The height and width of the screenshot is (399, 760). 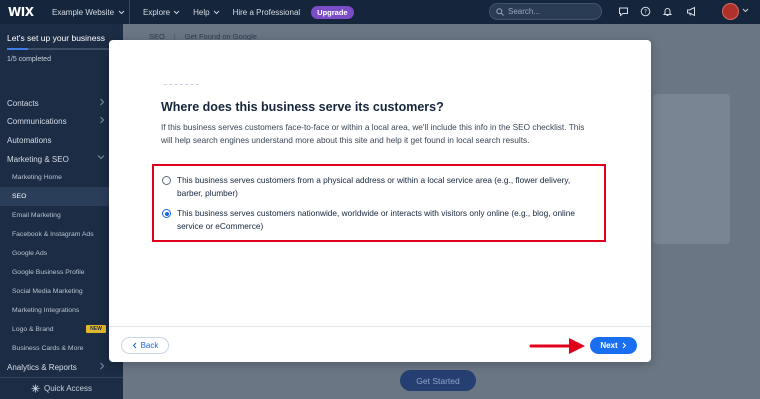 What do you see at coordinates (730, 11) in the screenshot?
I see `avatar` at bounding box center [730, 11].